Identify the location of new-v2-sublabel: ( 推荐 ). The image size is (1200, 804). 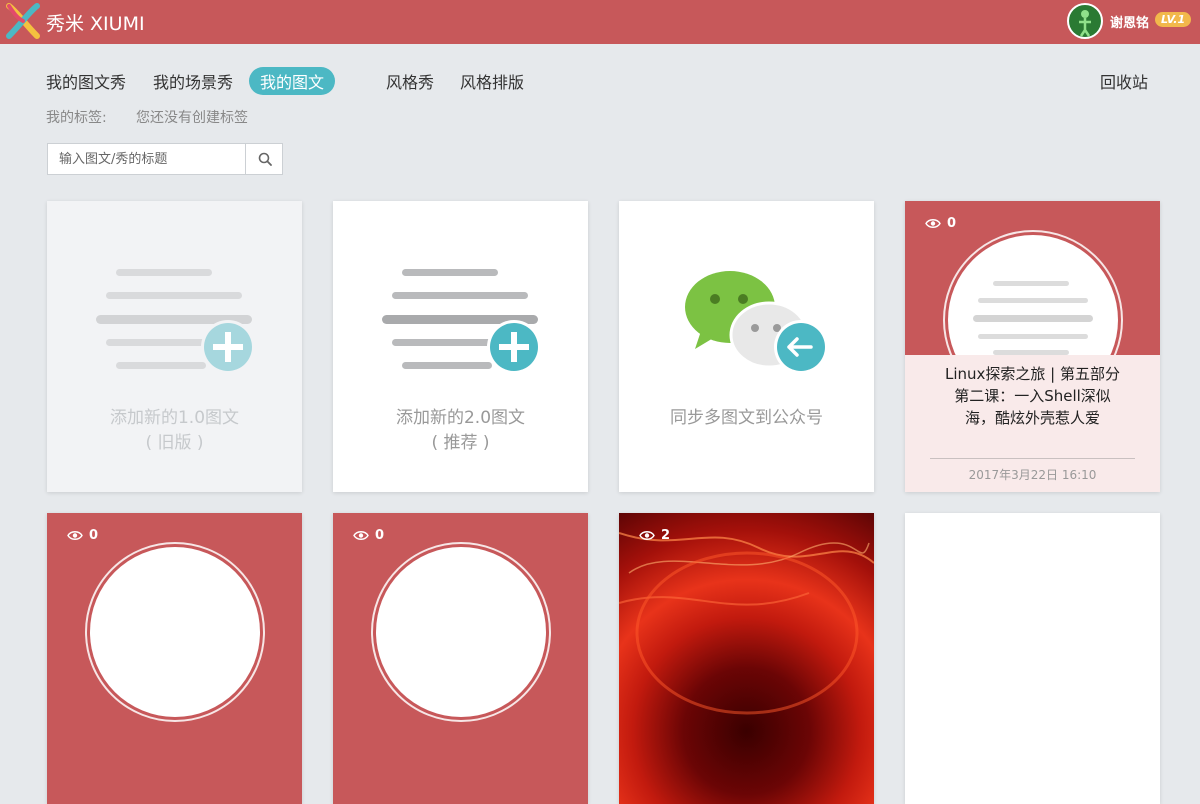
(460, 443).